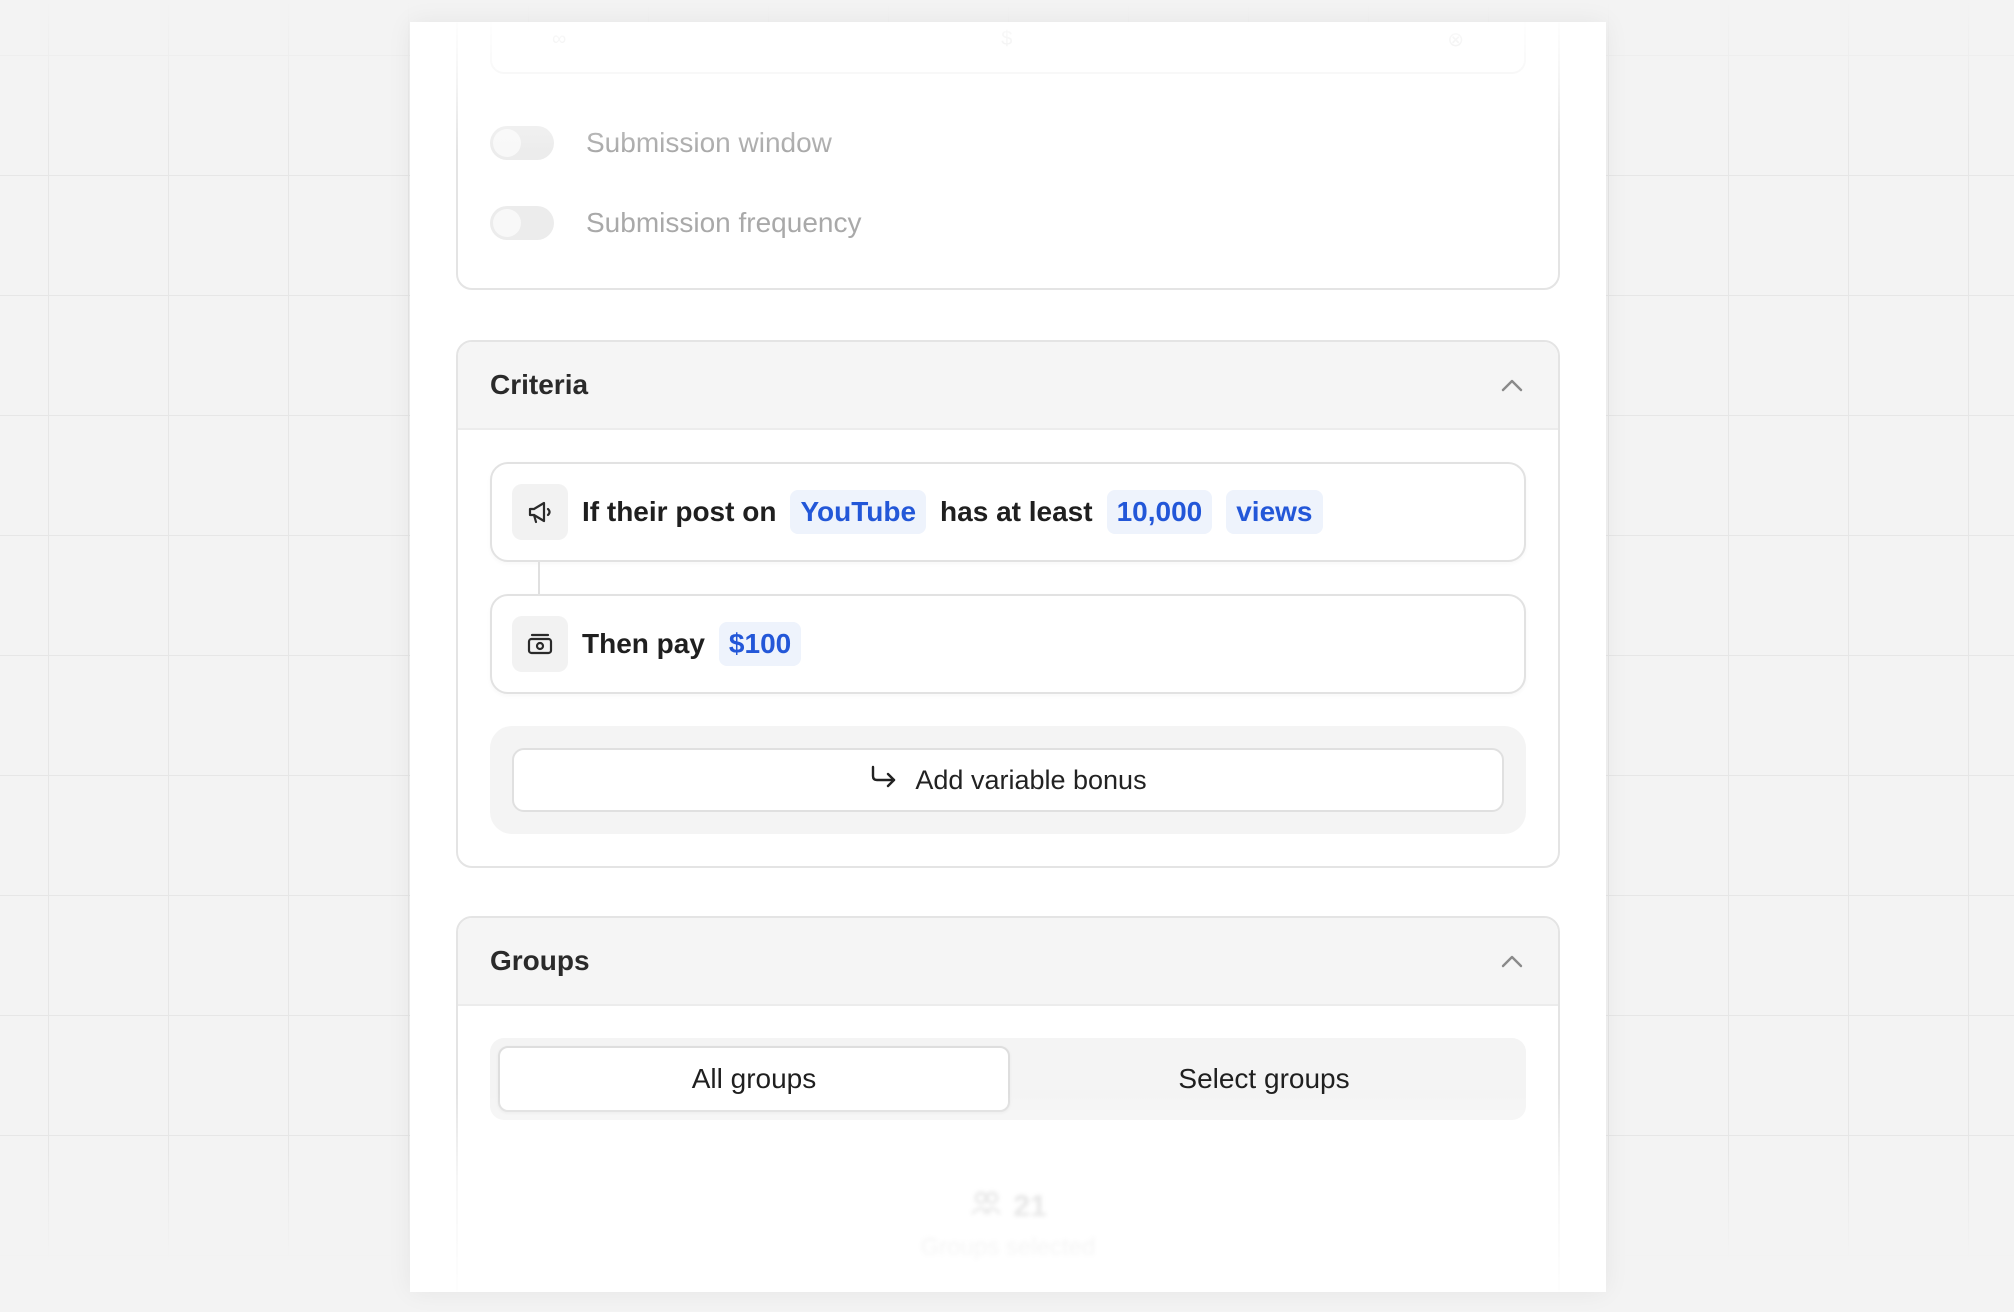  I want to click on add-variable-bonus-button: Add variable bonus, so click(1008, 780).